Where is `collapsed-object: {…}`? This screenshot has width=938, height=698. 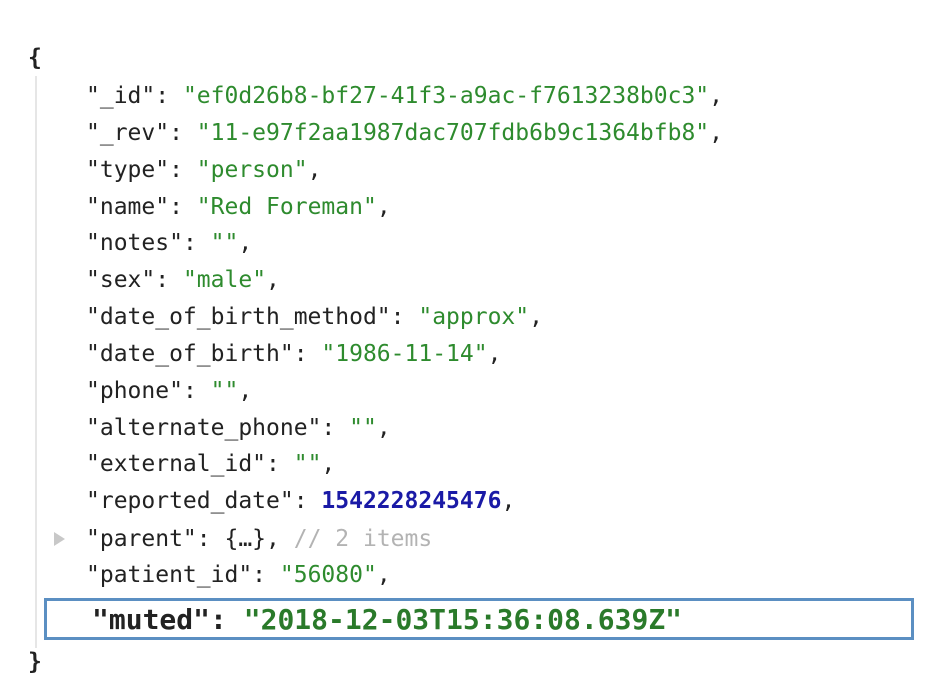 collapsed-object: {…} is located at coordinates (245, 539).